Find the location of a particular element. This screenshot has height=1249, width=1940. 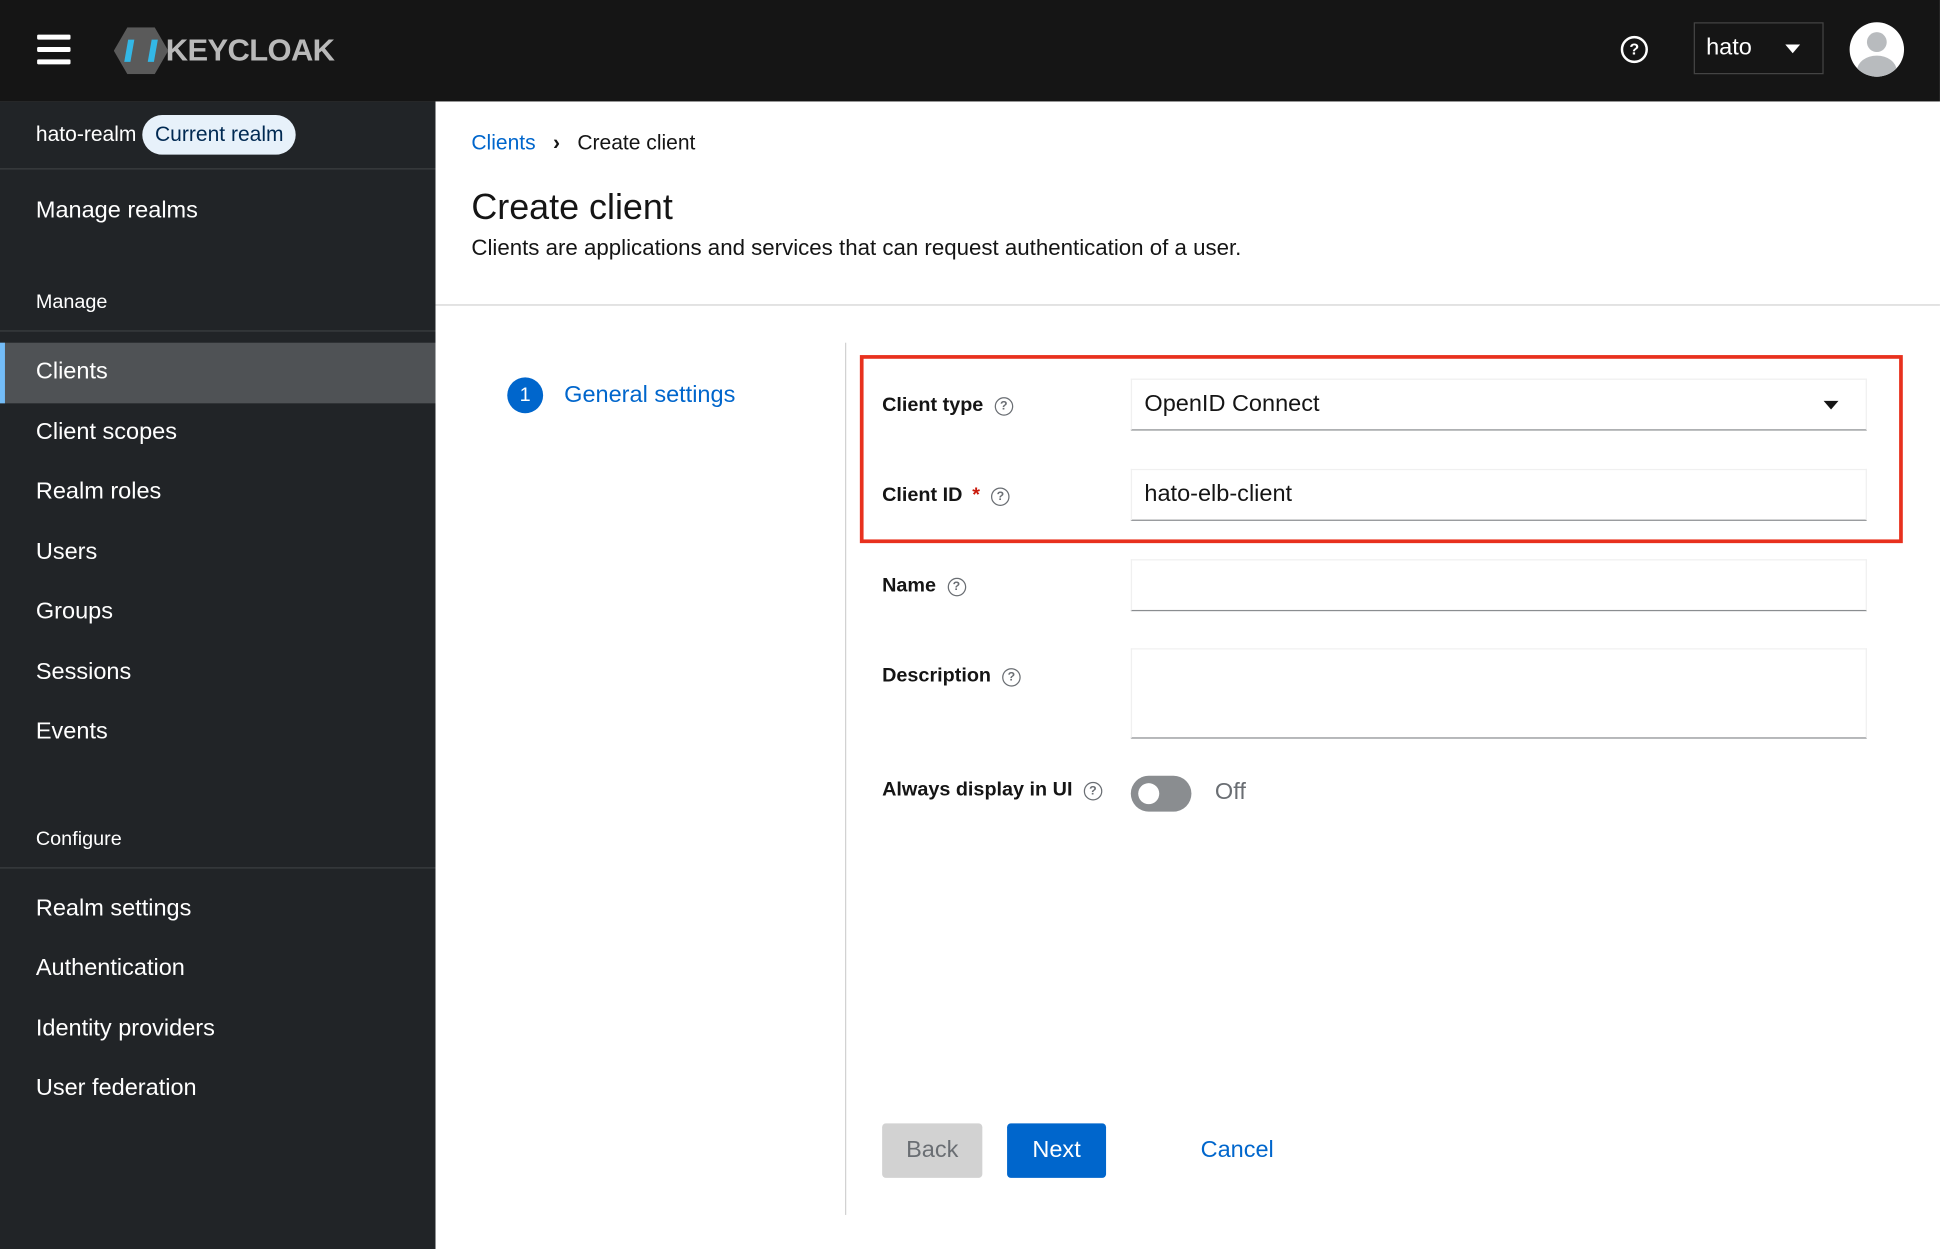

sidebar-item-sessions: Sessions is located at coordinates (217, 673).